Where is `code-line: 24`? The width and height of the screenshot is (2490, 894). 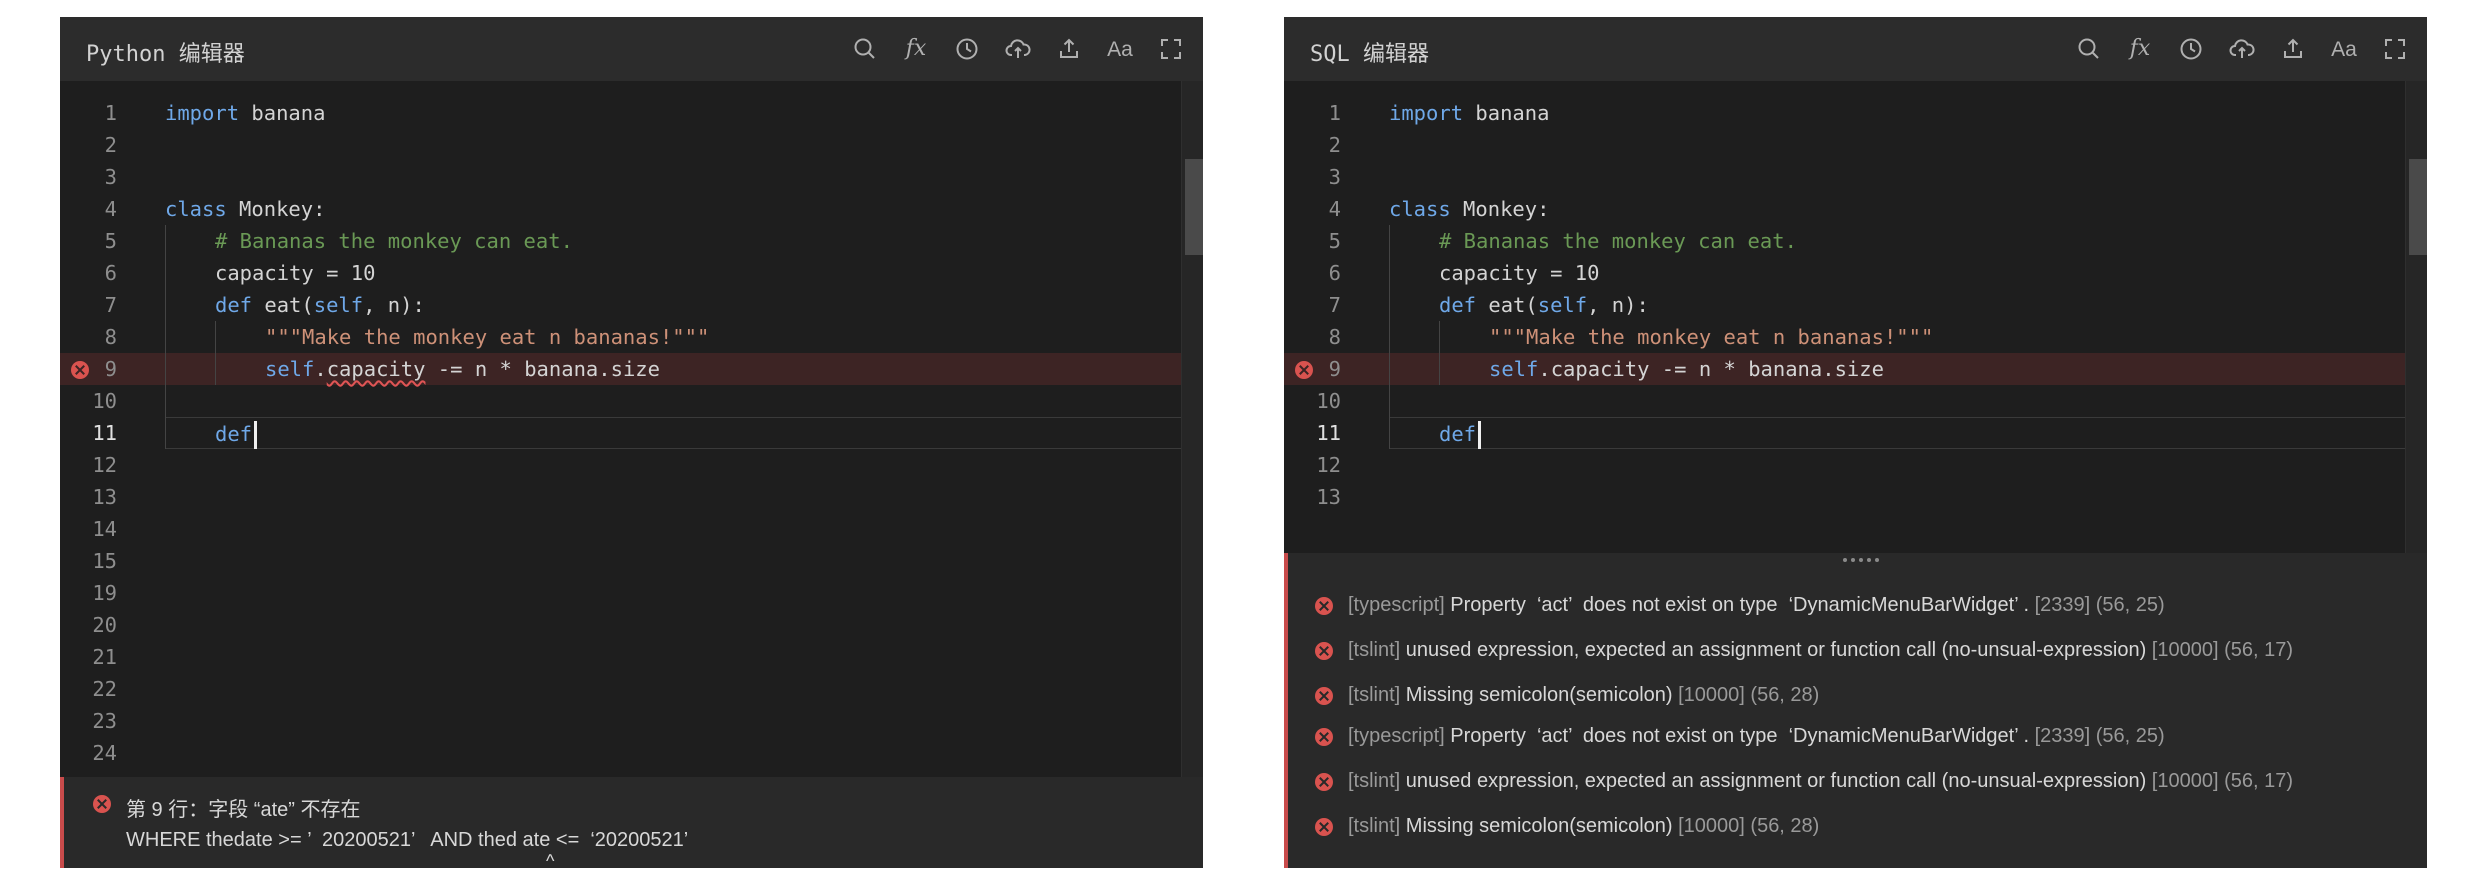 code-line: 24 is located at coordinates (620, 753).